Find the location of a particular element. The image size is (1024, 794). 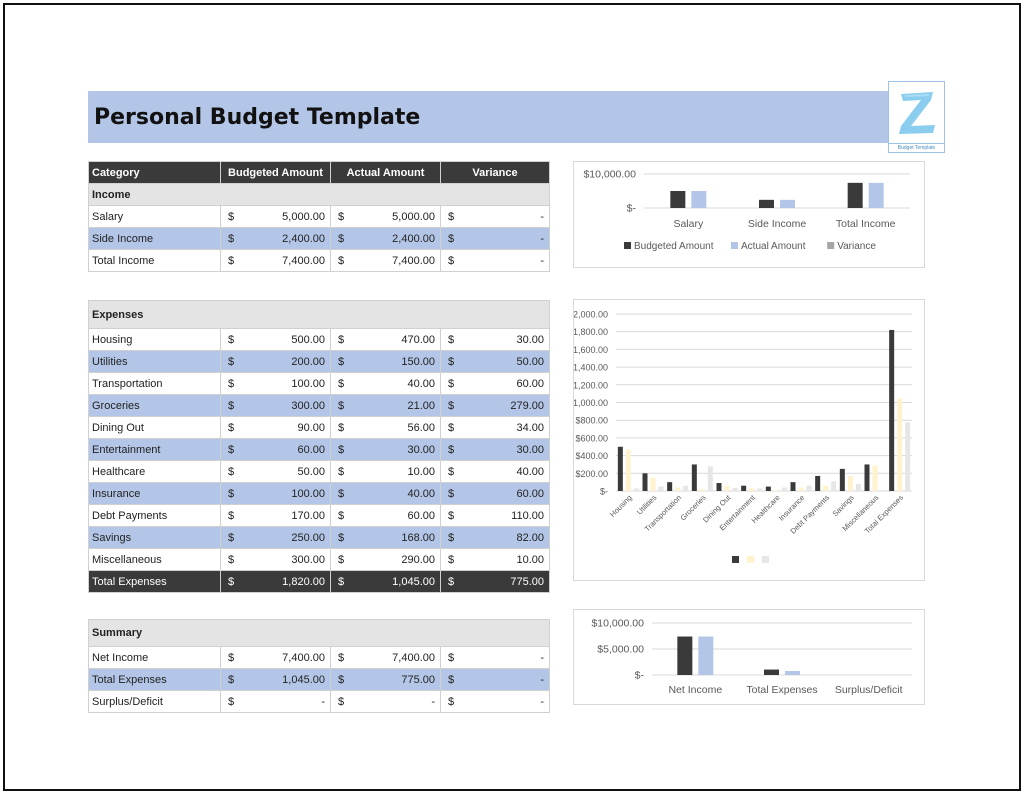

budgeted-cell: $200.00 is located at coordinates (275, 361).